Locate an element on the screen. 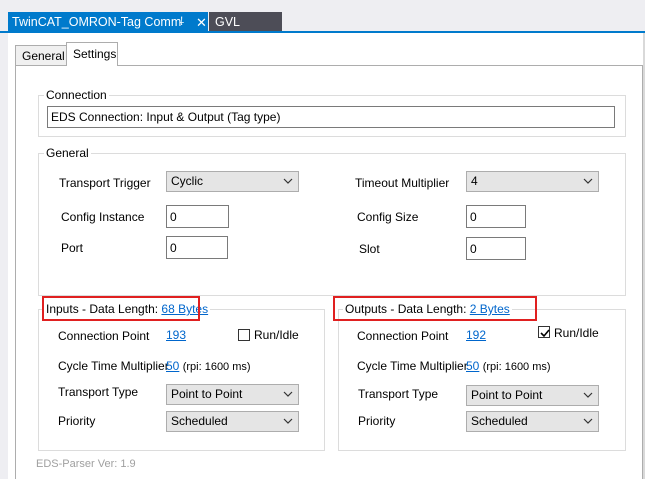 The image size is (645, 479). inputs-priority-value: Scheduled is located at coordinates (199, 421).